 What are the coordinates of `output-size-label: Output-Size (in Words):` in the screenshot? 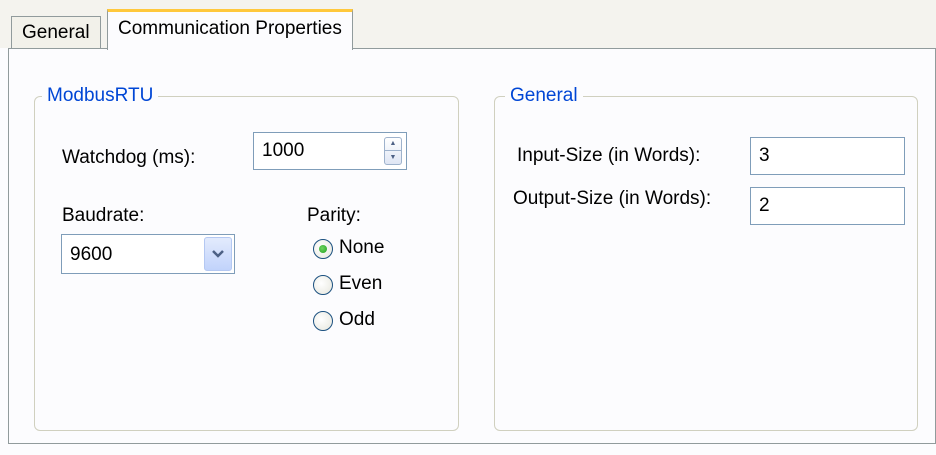 It's located at (612, 198).